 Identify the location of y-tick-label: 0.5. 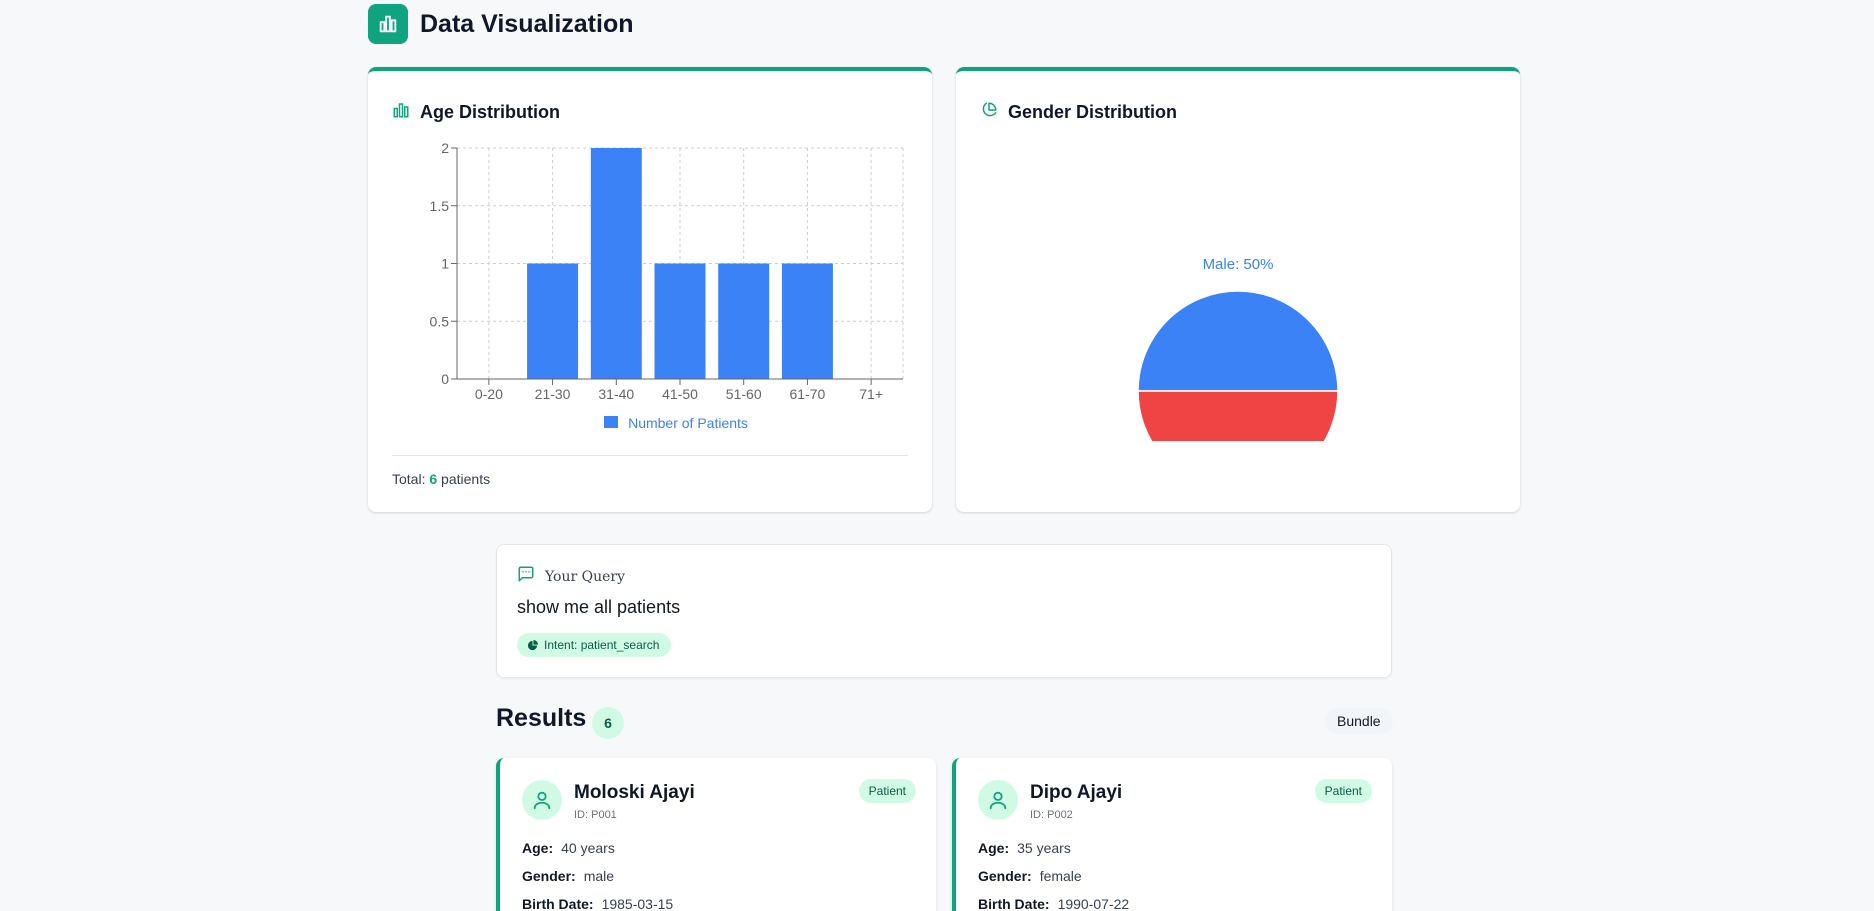
(440, 321).